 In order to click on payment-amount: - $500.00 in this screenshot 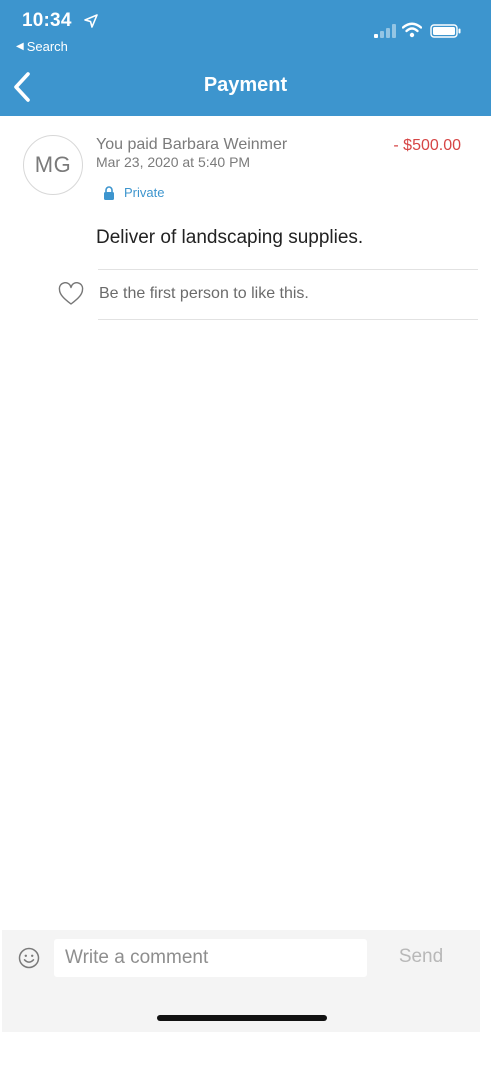, I will do `click(427, 145)`.